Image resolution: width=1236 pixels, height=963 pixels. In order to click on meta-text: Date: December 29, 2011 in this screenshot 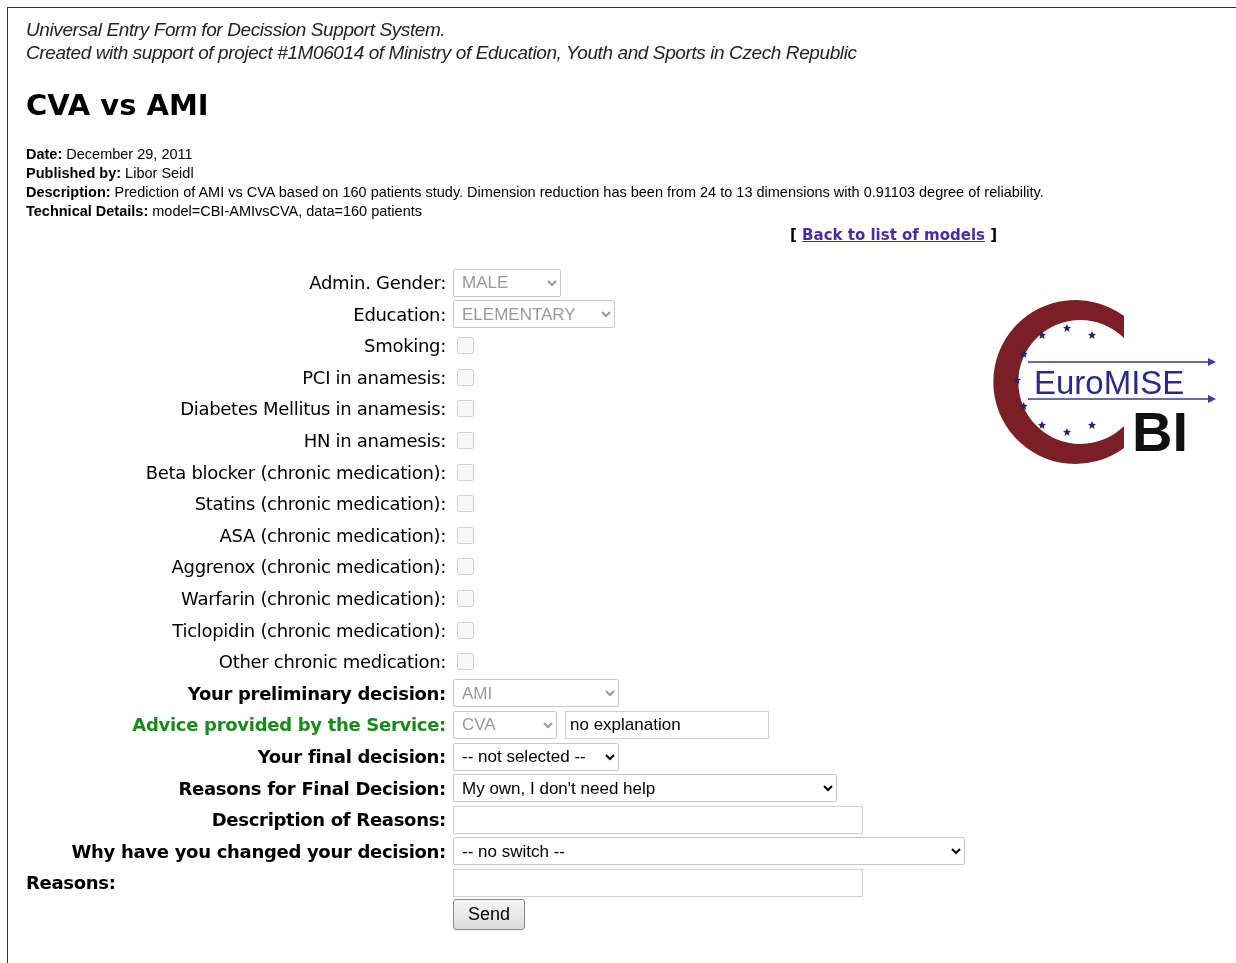, I will do `click(110, 154)`.